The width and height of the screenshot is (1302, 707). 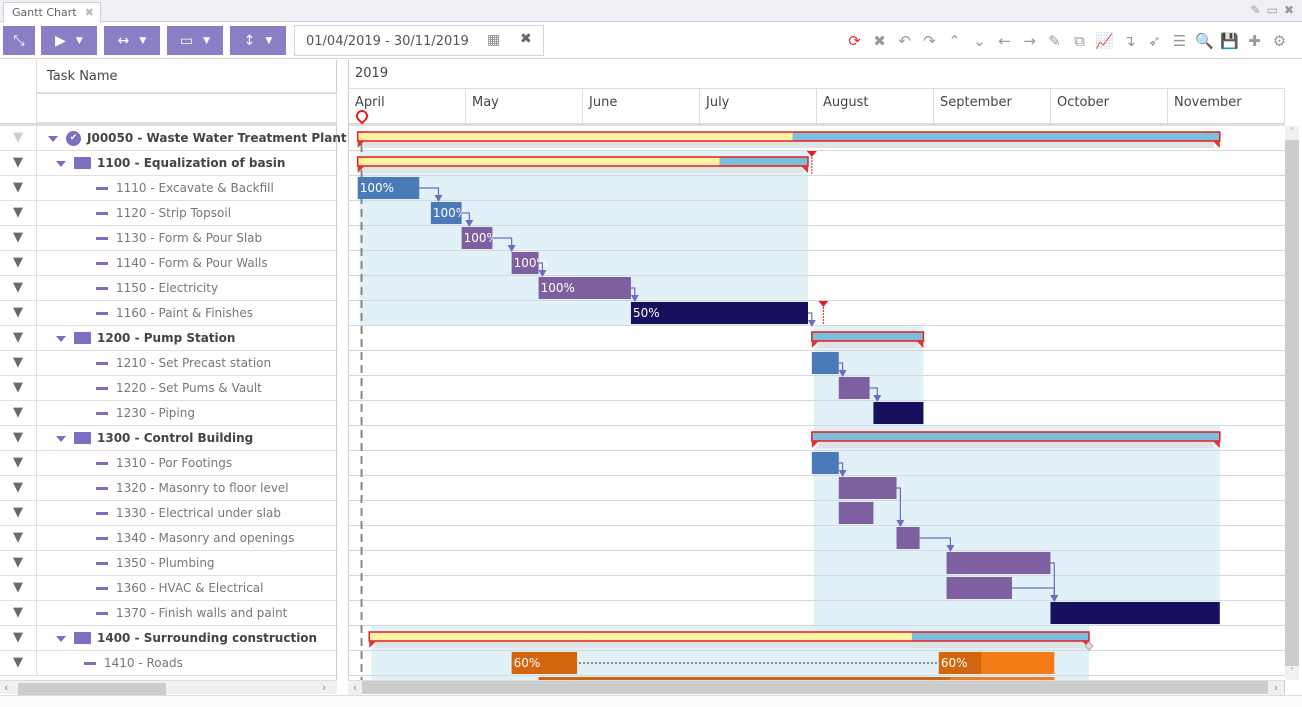 What do you see at coordinates (157, 288) in the screenshot?
I see `task-name-cell: 1150 - Electricity` at bounding box center [157, 288].